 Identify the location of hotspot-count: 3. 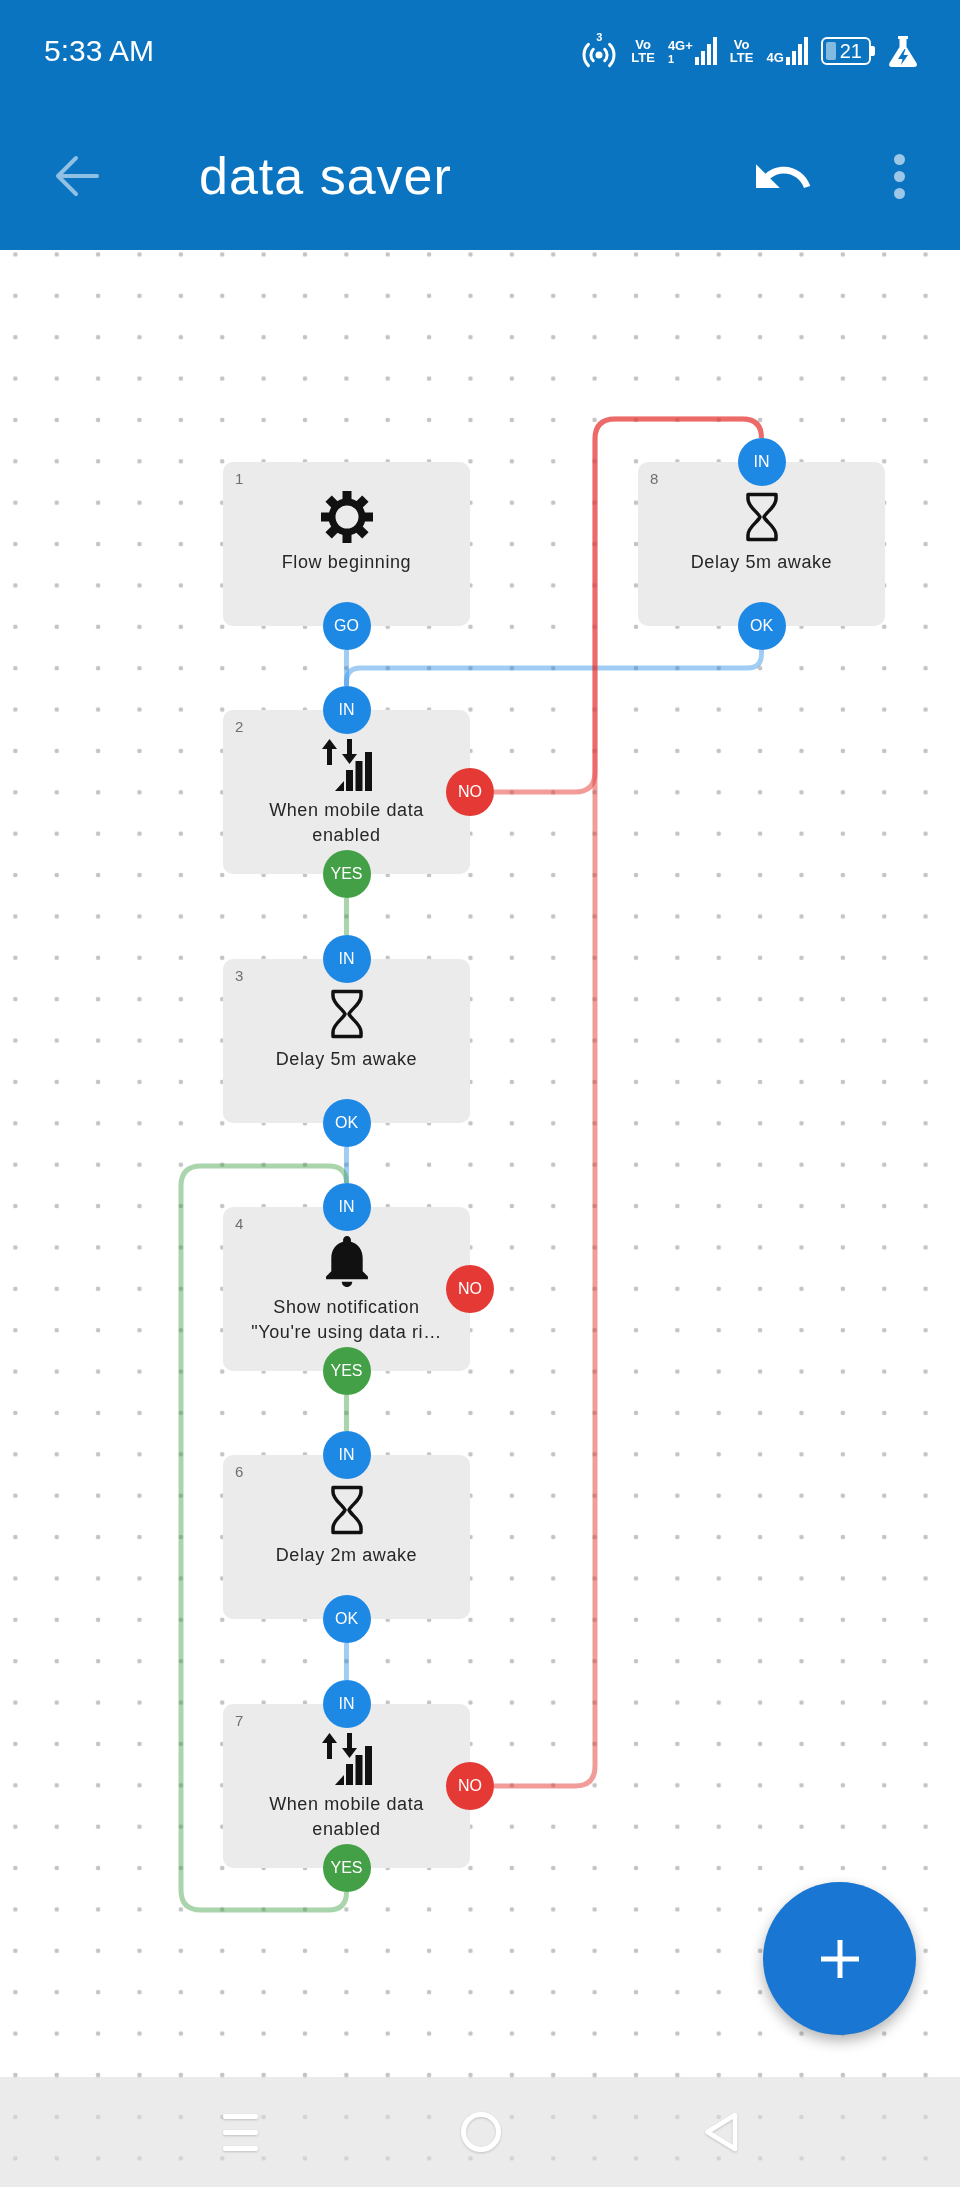
(599, 37).